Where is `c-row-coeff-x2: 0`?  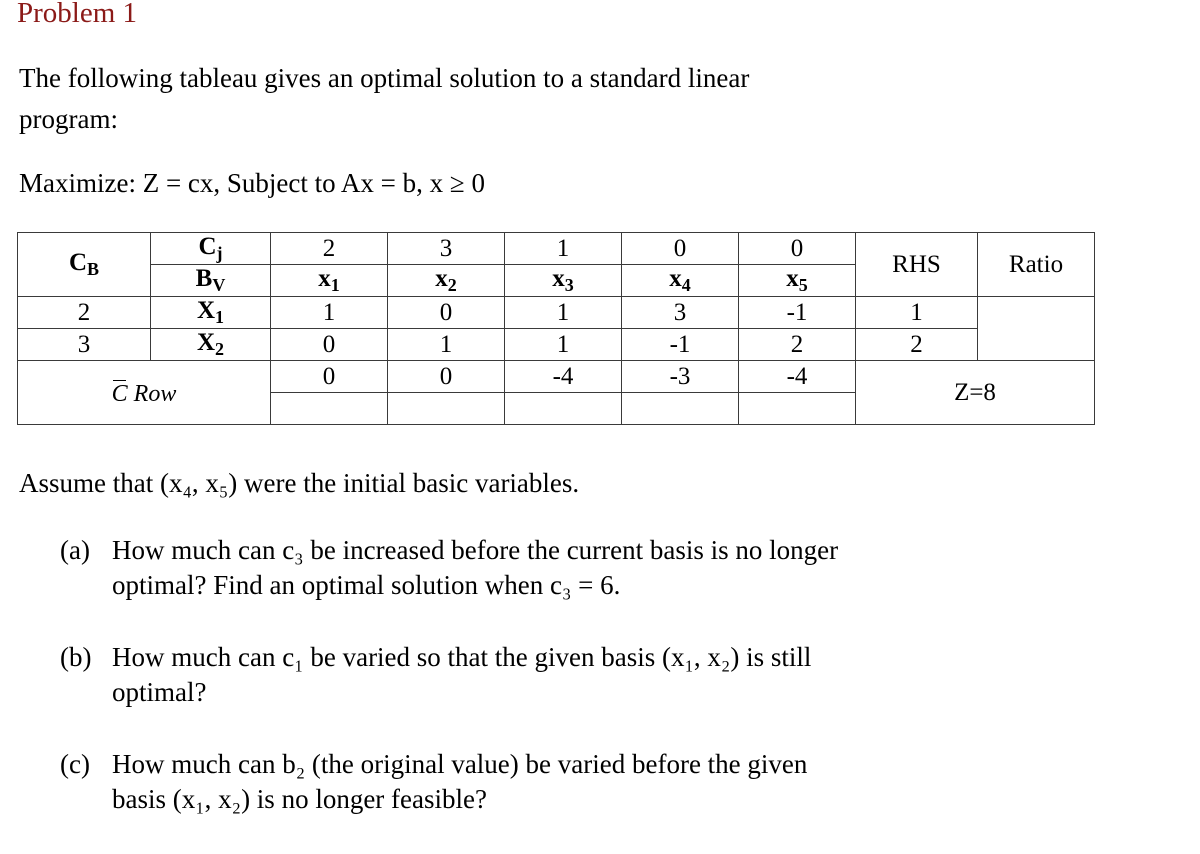 c-row-coeff-x2: 0 is located at coordinates (446, 376).